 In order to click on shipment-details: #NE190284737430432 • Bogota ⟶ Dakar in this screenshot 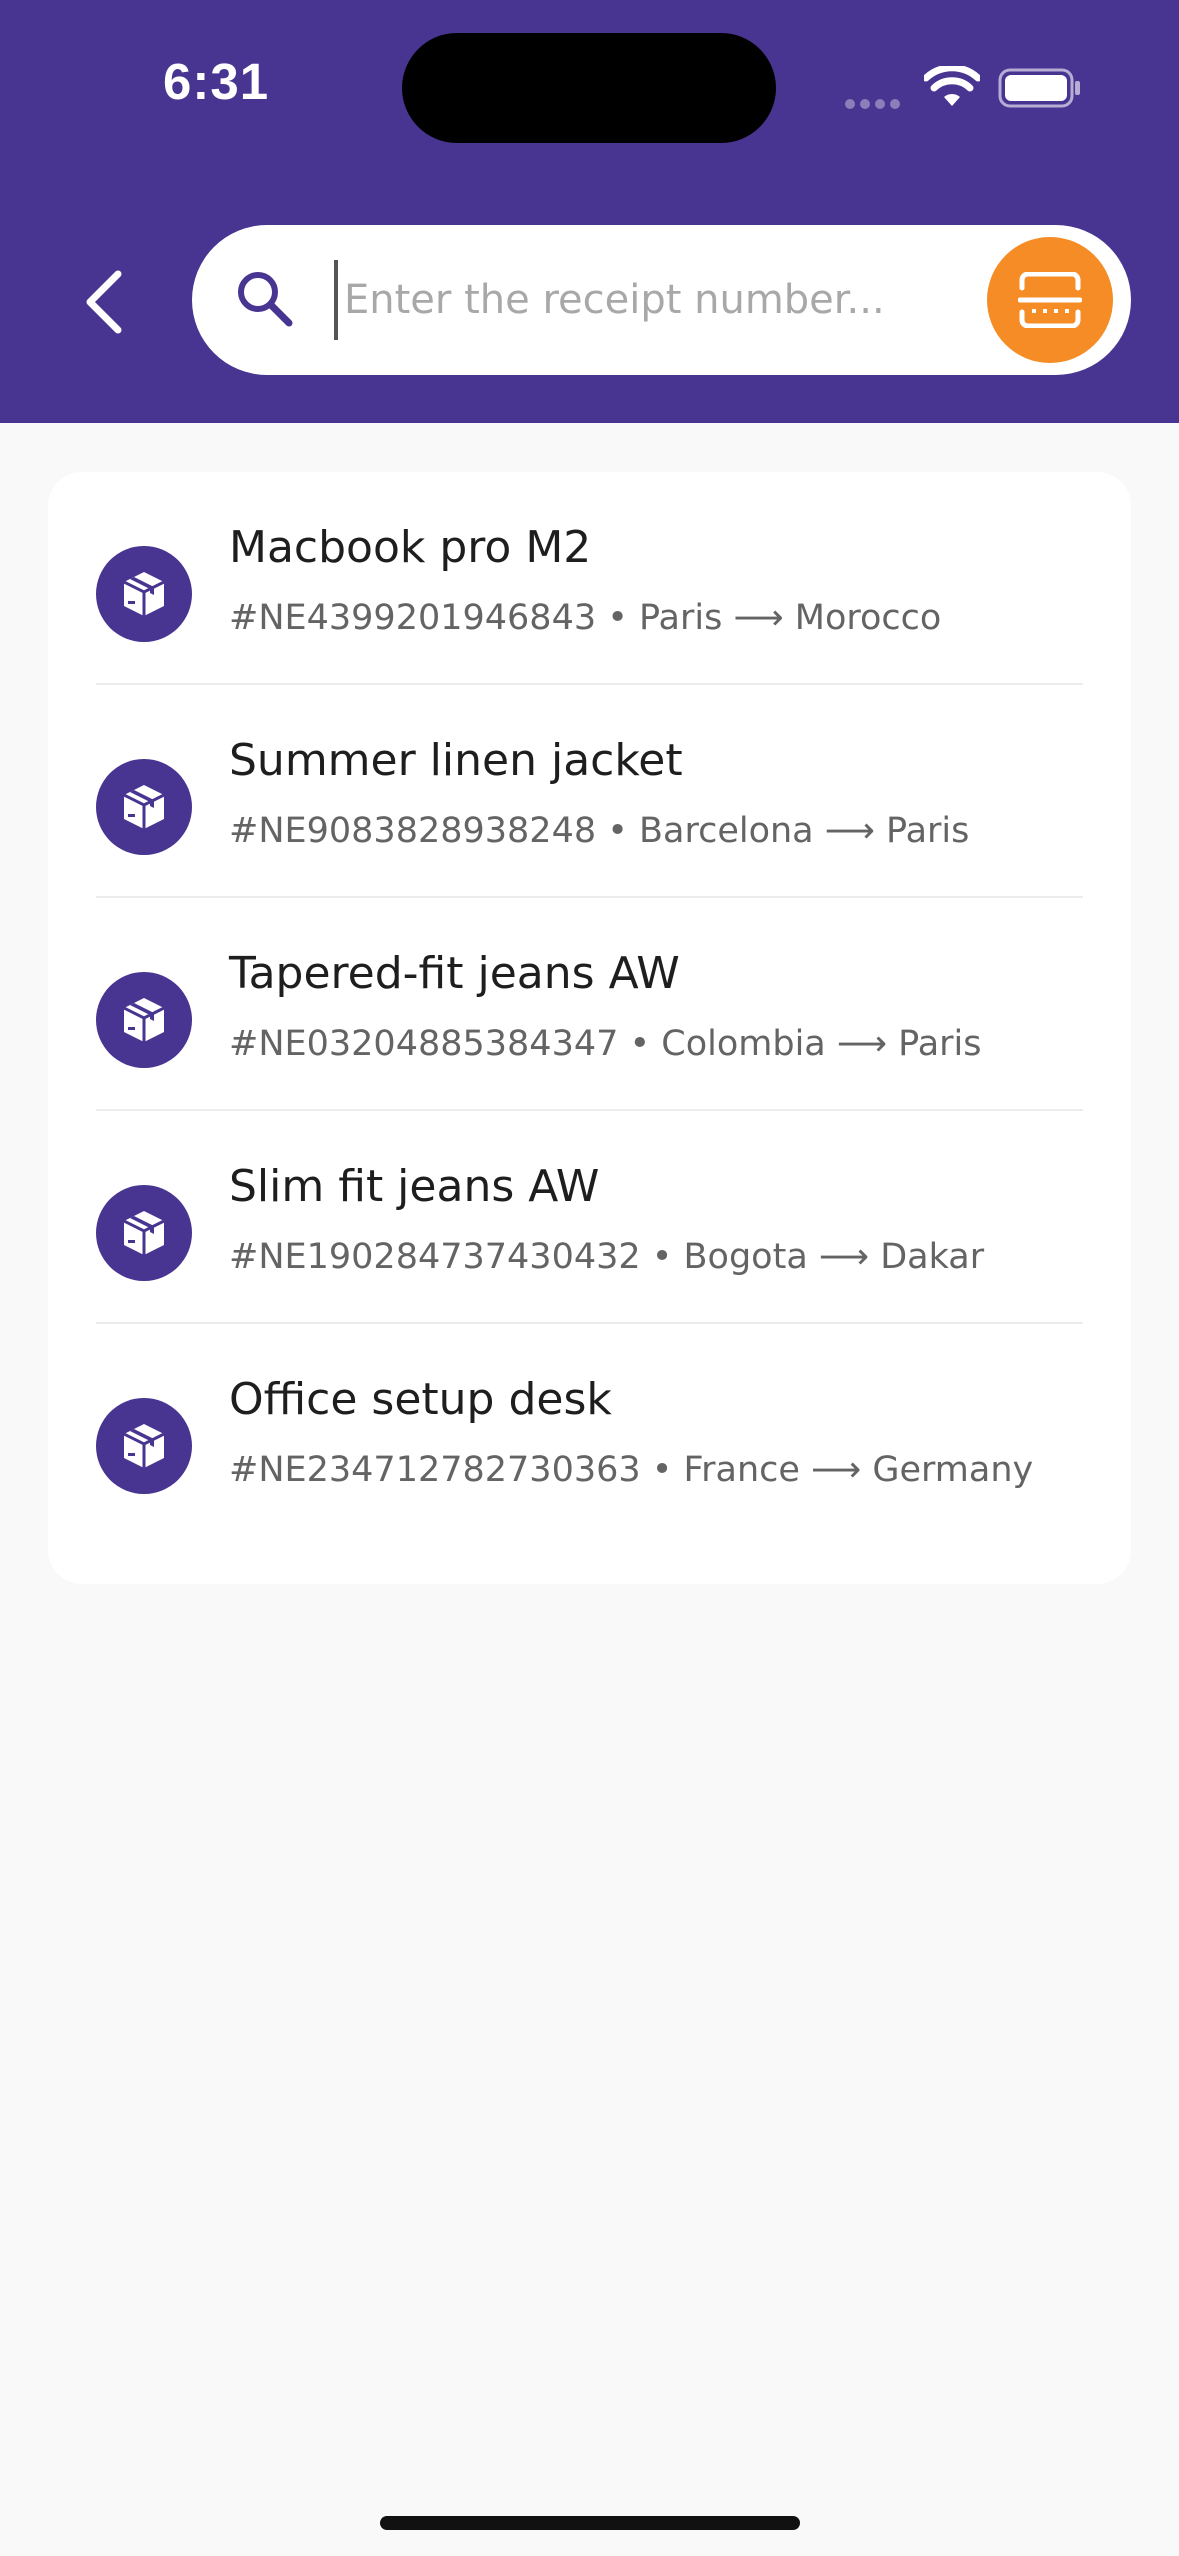, I will do `click(607, 1257)`.